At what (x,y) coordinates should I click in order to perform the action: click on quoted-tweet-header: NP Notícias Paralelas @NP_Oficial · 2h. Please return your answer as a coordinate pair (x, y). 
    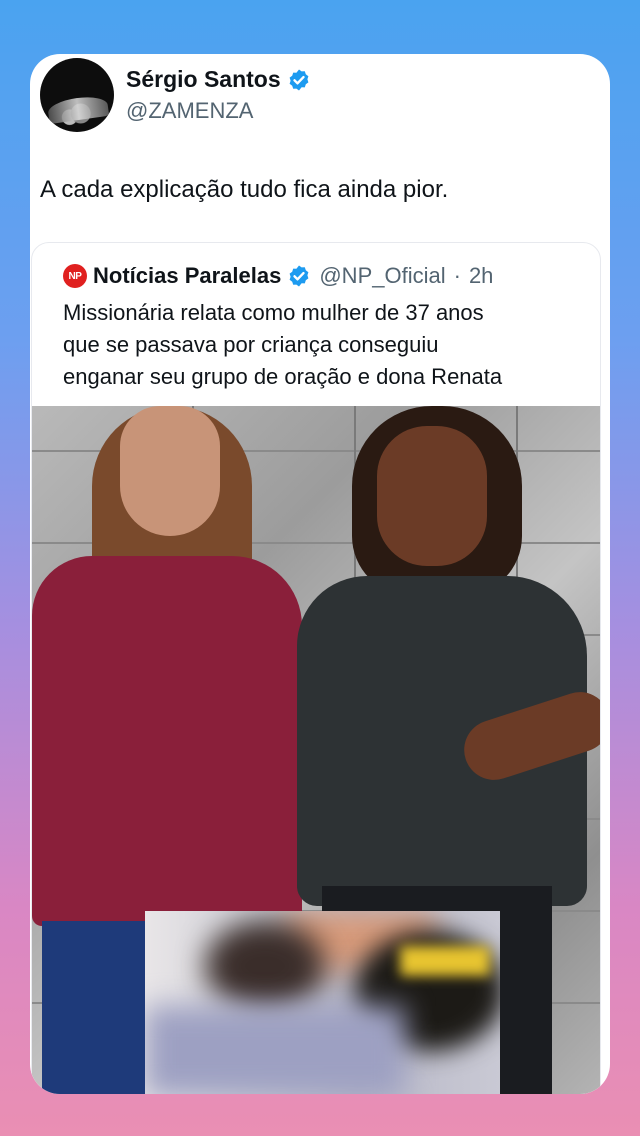
    Looking at the image, I should click on (278, 276).